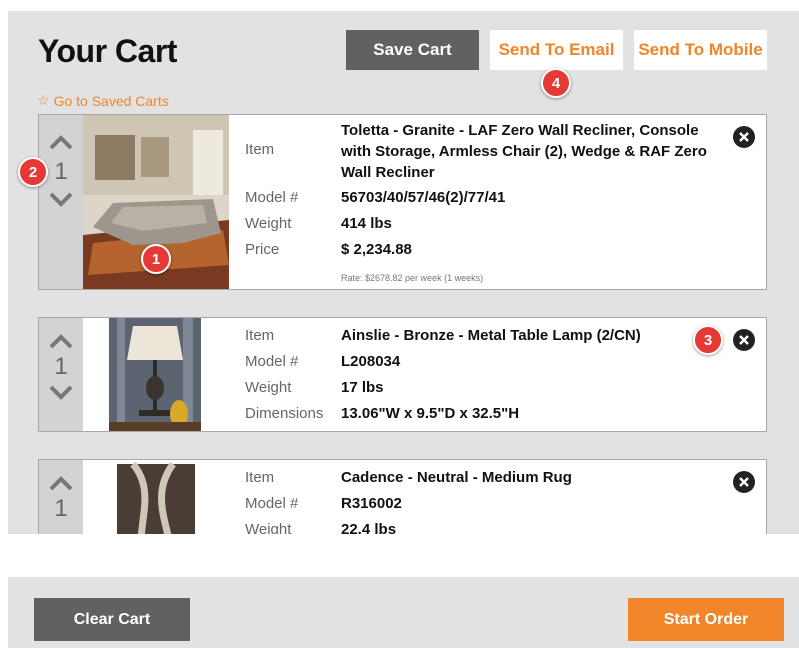 This screenshot has height=648, width=799. What do you see at coordinates (33, 172) in the screenshot?
I see `annotation-badge: 2` at bounding box center [33, 172].